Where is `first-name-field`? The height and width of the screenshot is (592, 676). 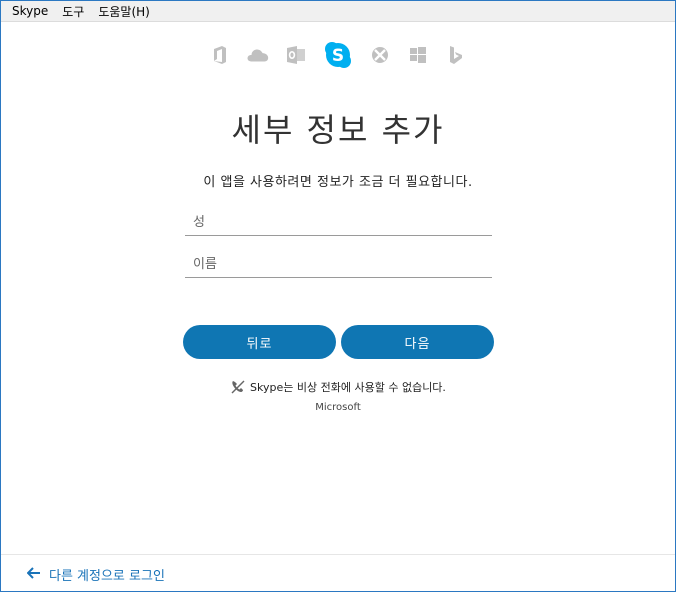 first-name-field is located at coordinates (338, 264).